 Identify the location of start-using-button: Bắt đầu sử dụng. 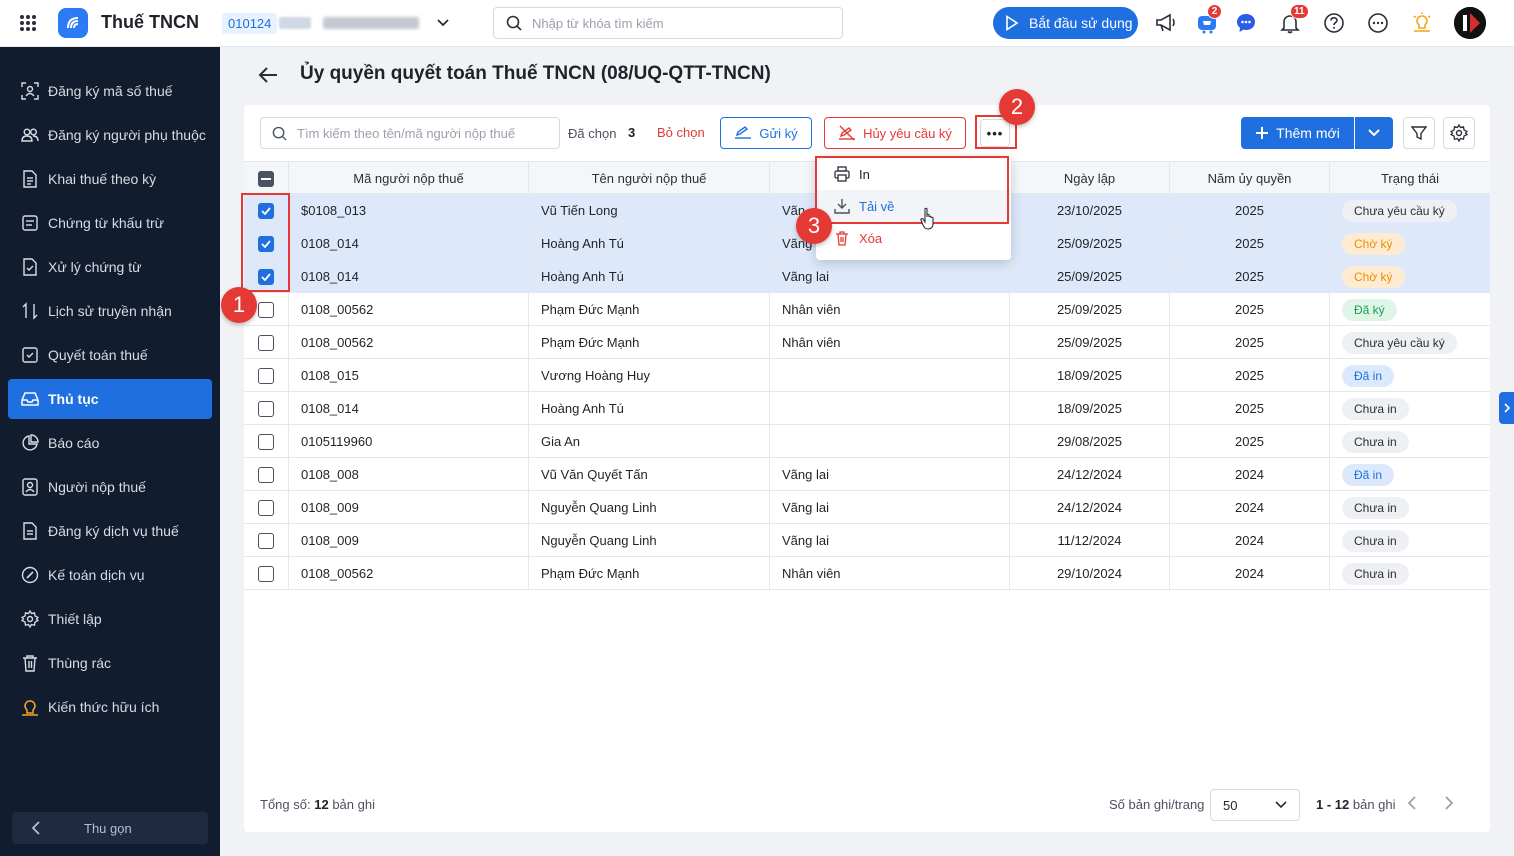
(1065, 23).